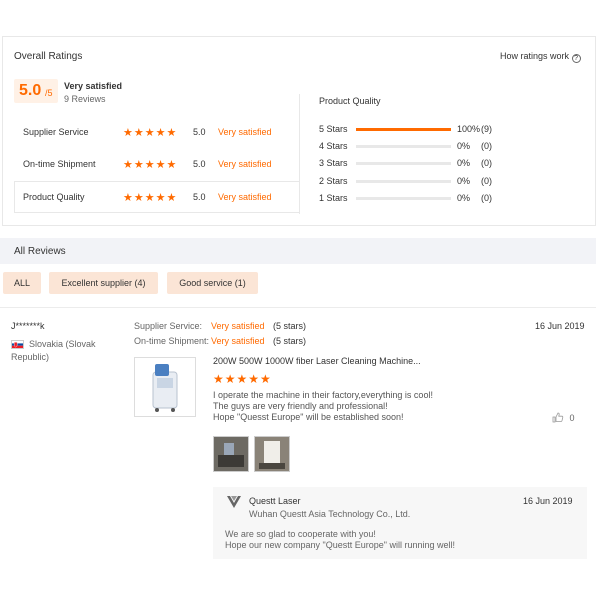 Image resolution: width=600 pixels, height=600 pixels. Describe the element at coordinates (275, 501) in the screenshot. I see `reply-author: Questt Laser` at that location.